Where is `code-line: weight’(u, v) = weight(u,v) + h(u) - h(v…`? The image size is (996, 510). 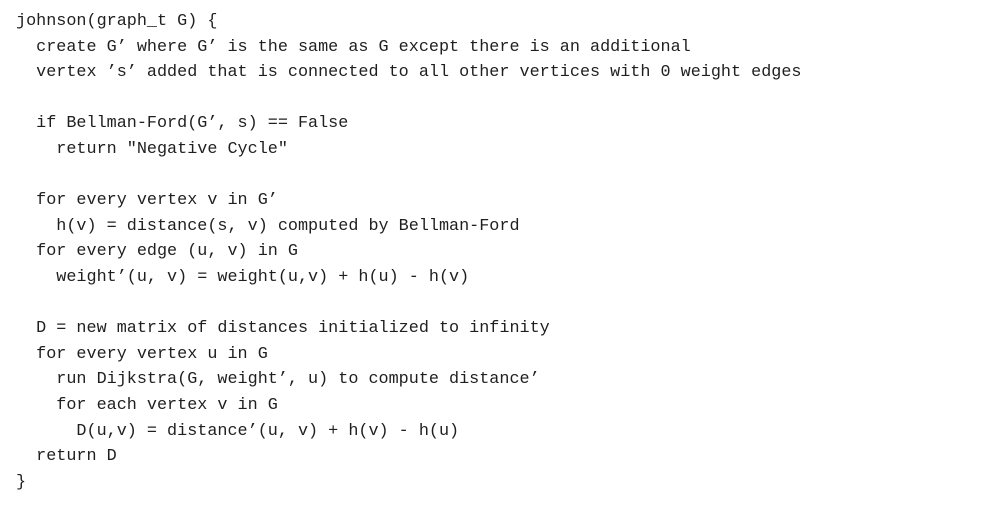 code-line: weight’(u, v) = weight(u,v) + h(u) - h(v… is located at coordinates (243, 277).